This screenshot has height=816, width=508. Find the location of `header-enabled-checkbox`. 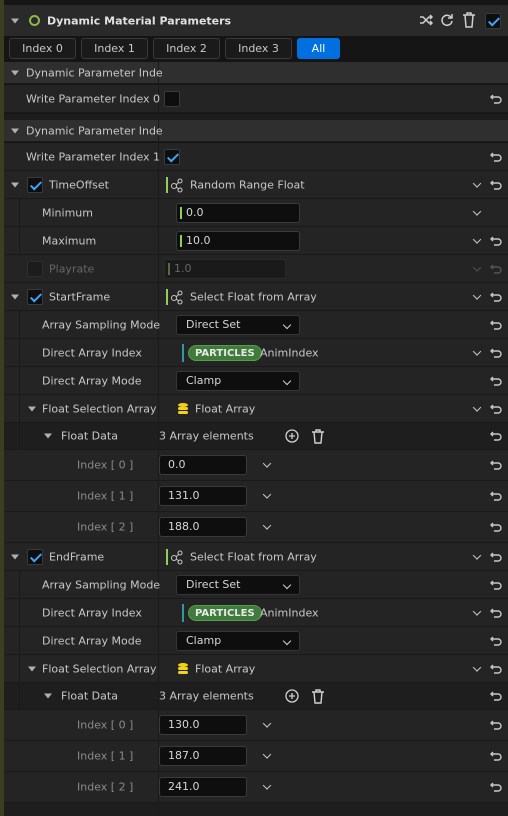

header-enabled-checkbox is located at coordinates (493, 20).